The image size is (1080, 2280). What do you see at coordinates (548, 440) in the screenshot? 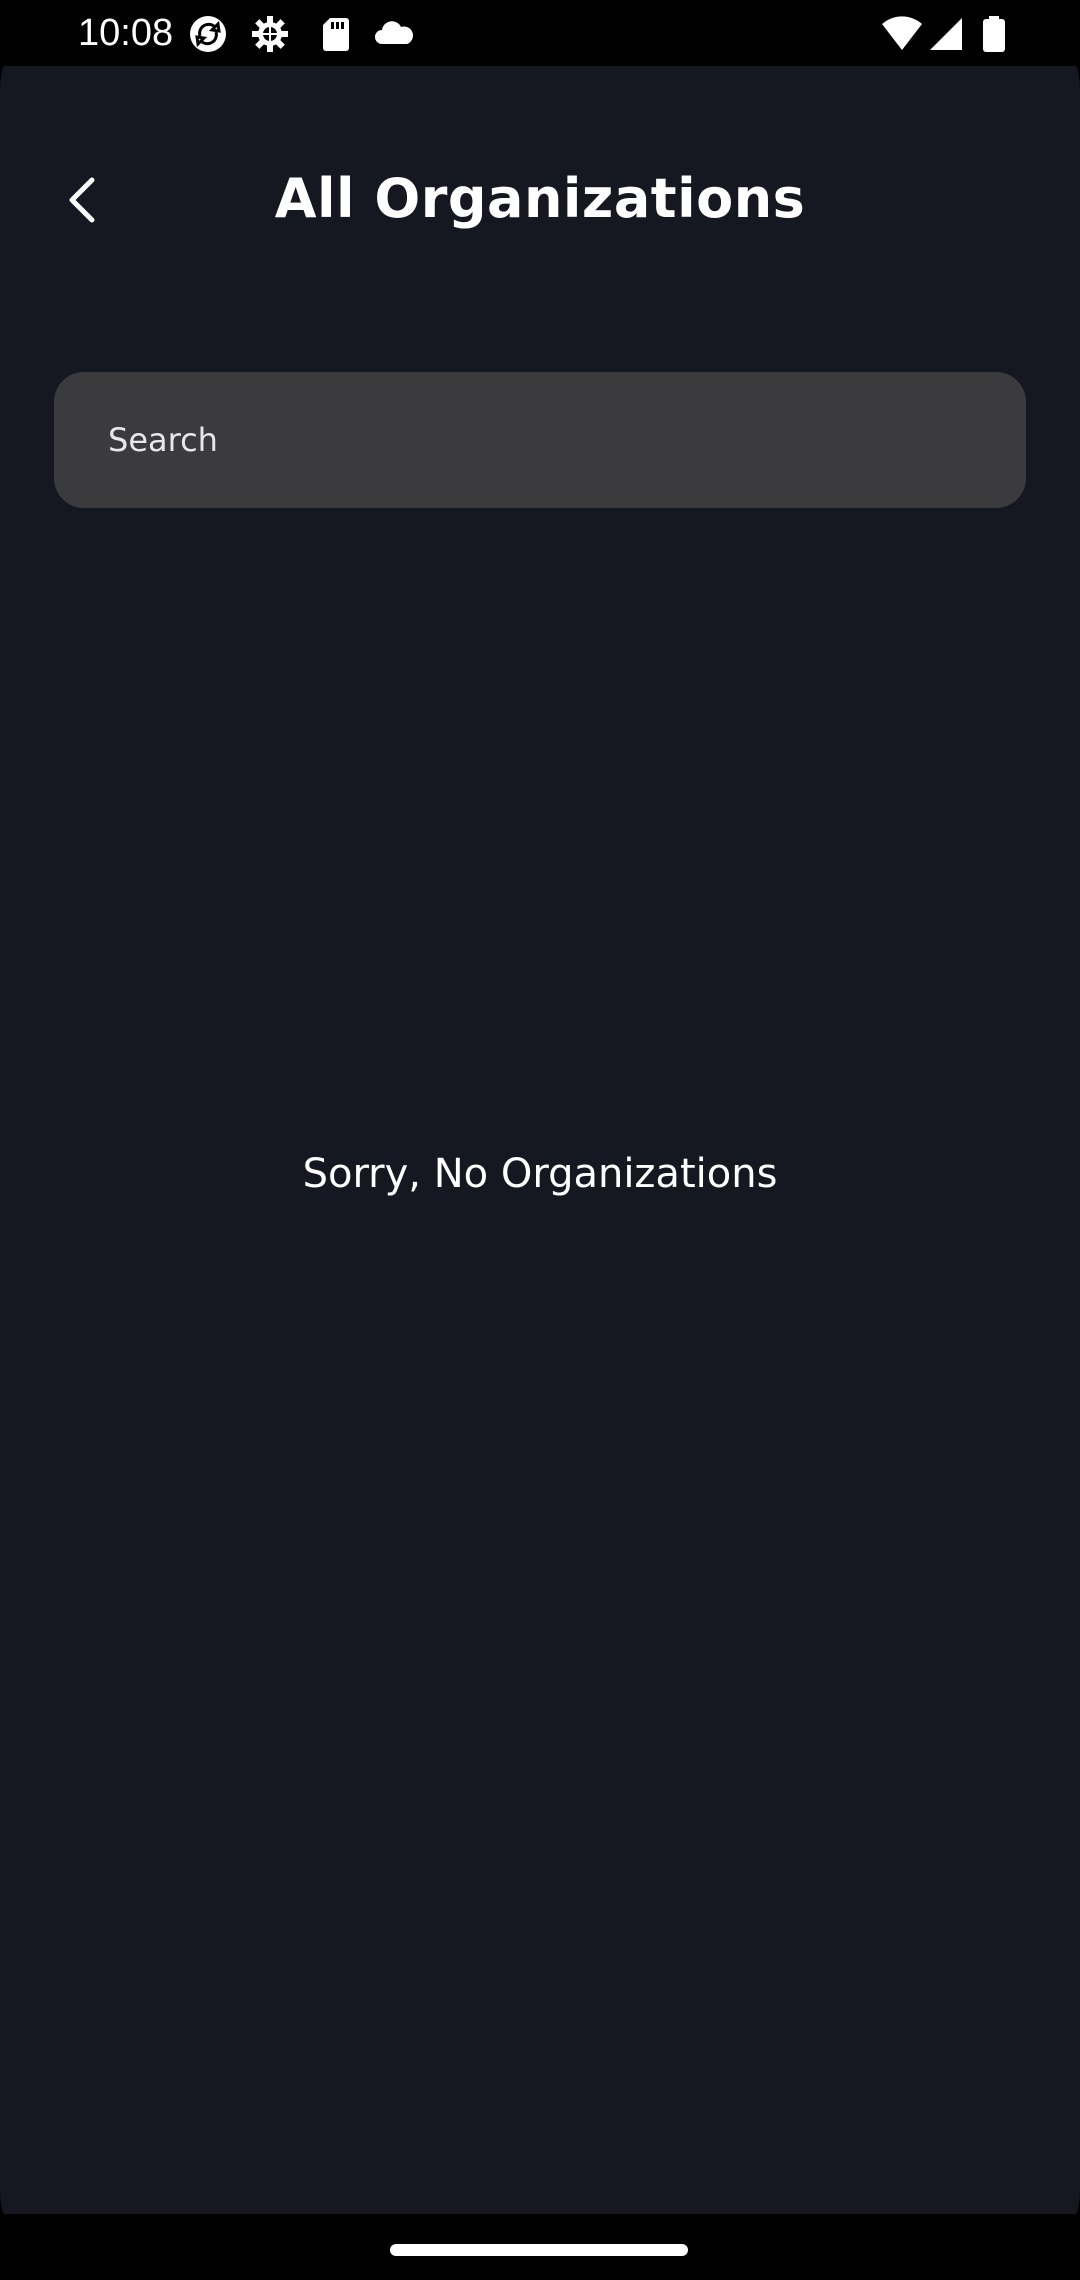
I see `search-input` at bounding box center [548, 440].